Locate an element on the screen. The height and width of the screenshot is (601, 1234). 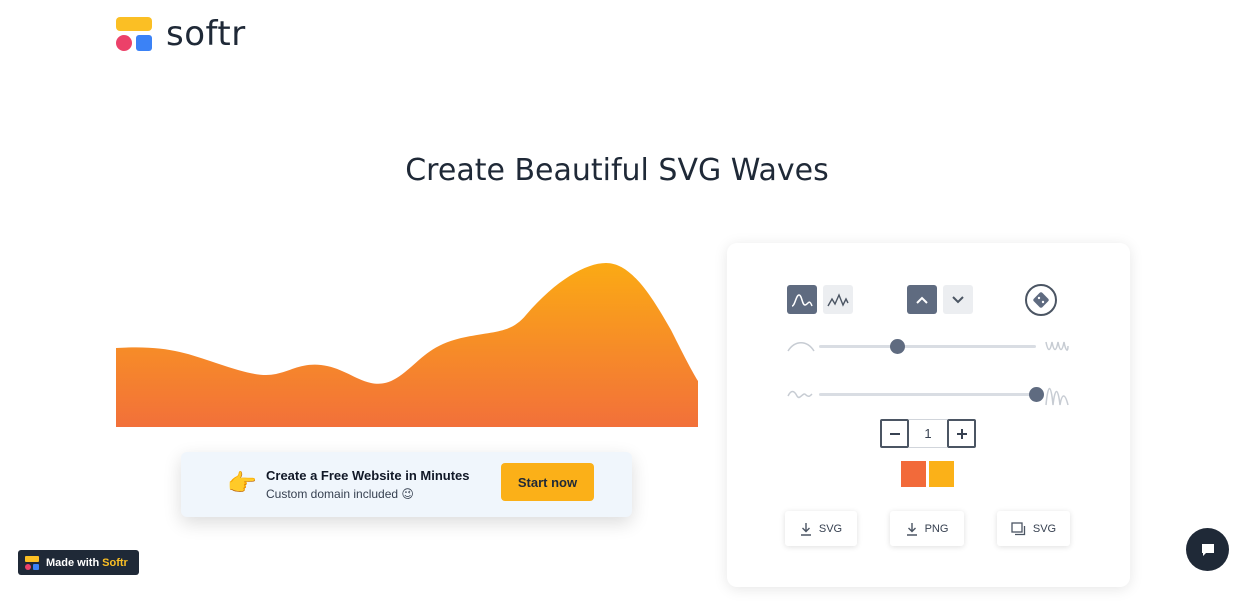
chat-bubble-icon is located at coordinates (1207, 549).